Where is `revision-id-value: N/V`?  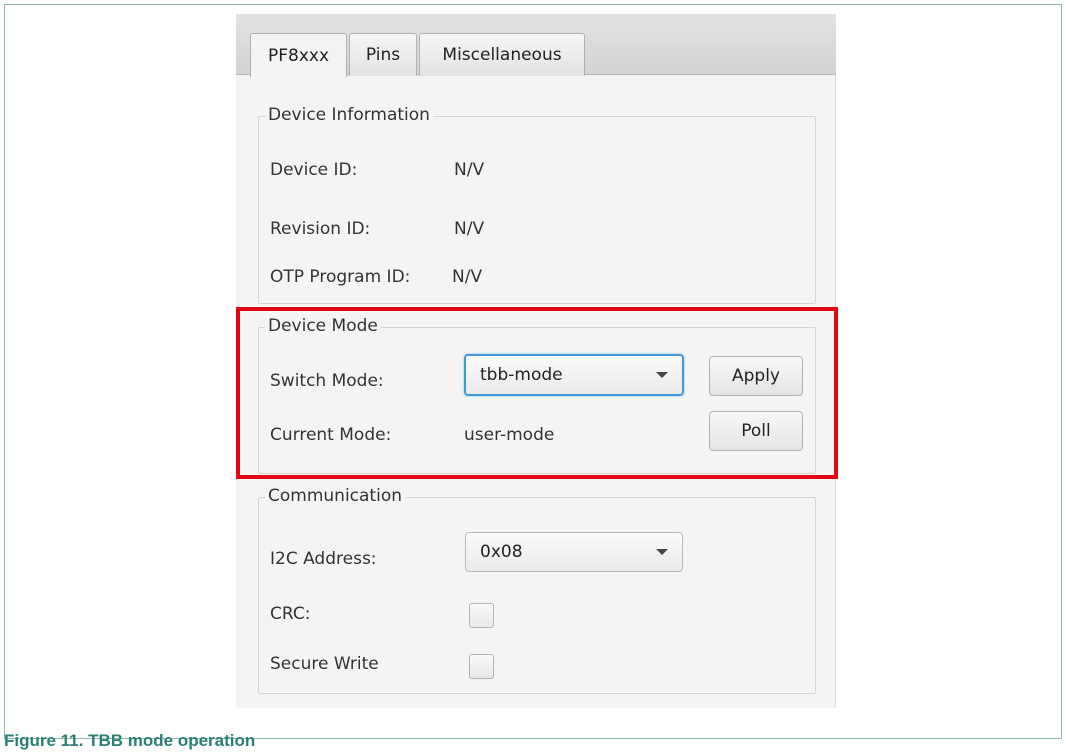
revision-id-value: N/V is located at coordinates (469, 229).